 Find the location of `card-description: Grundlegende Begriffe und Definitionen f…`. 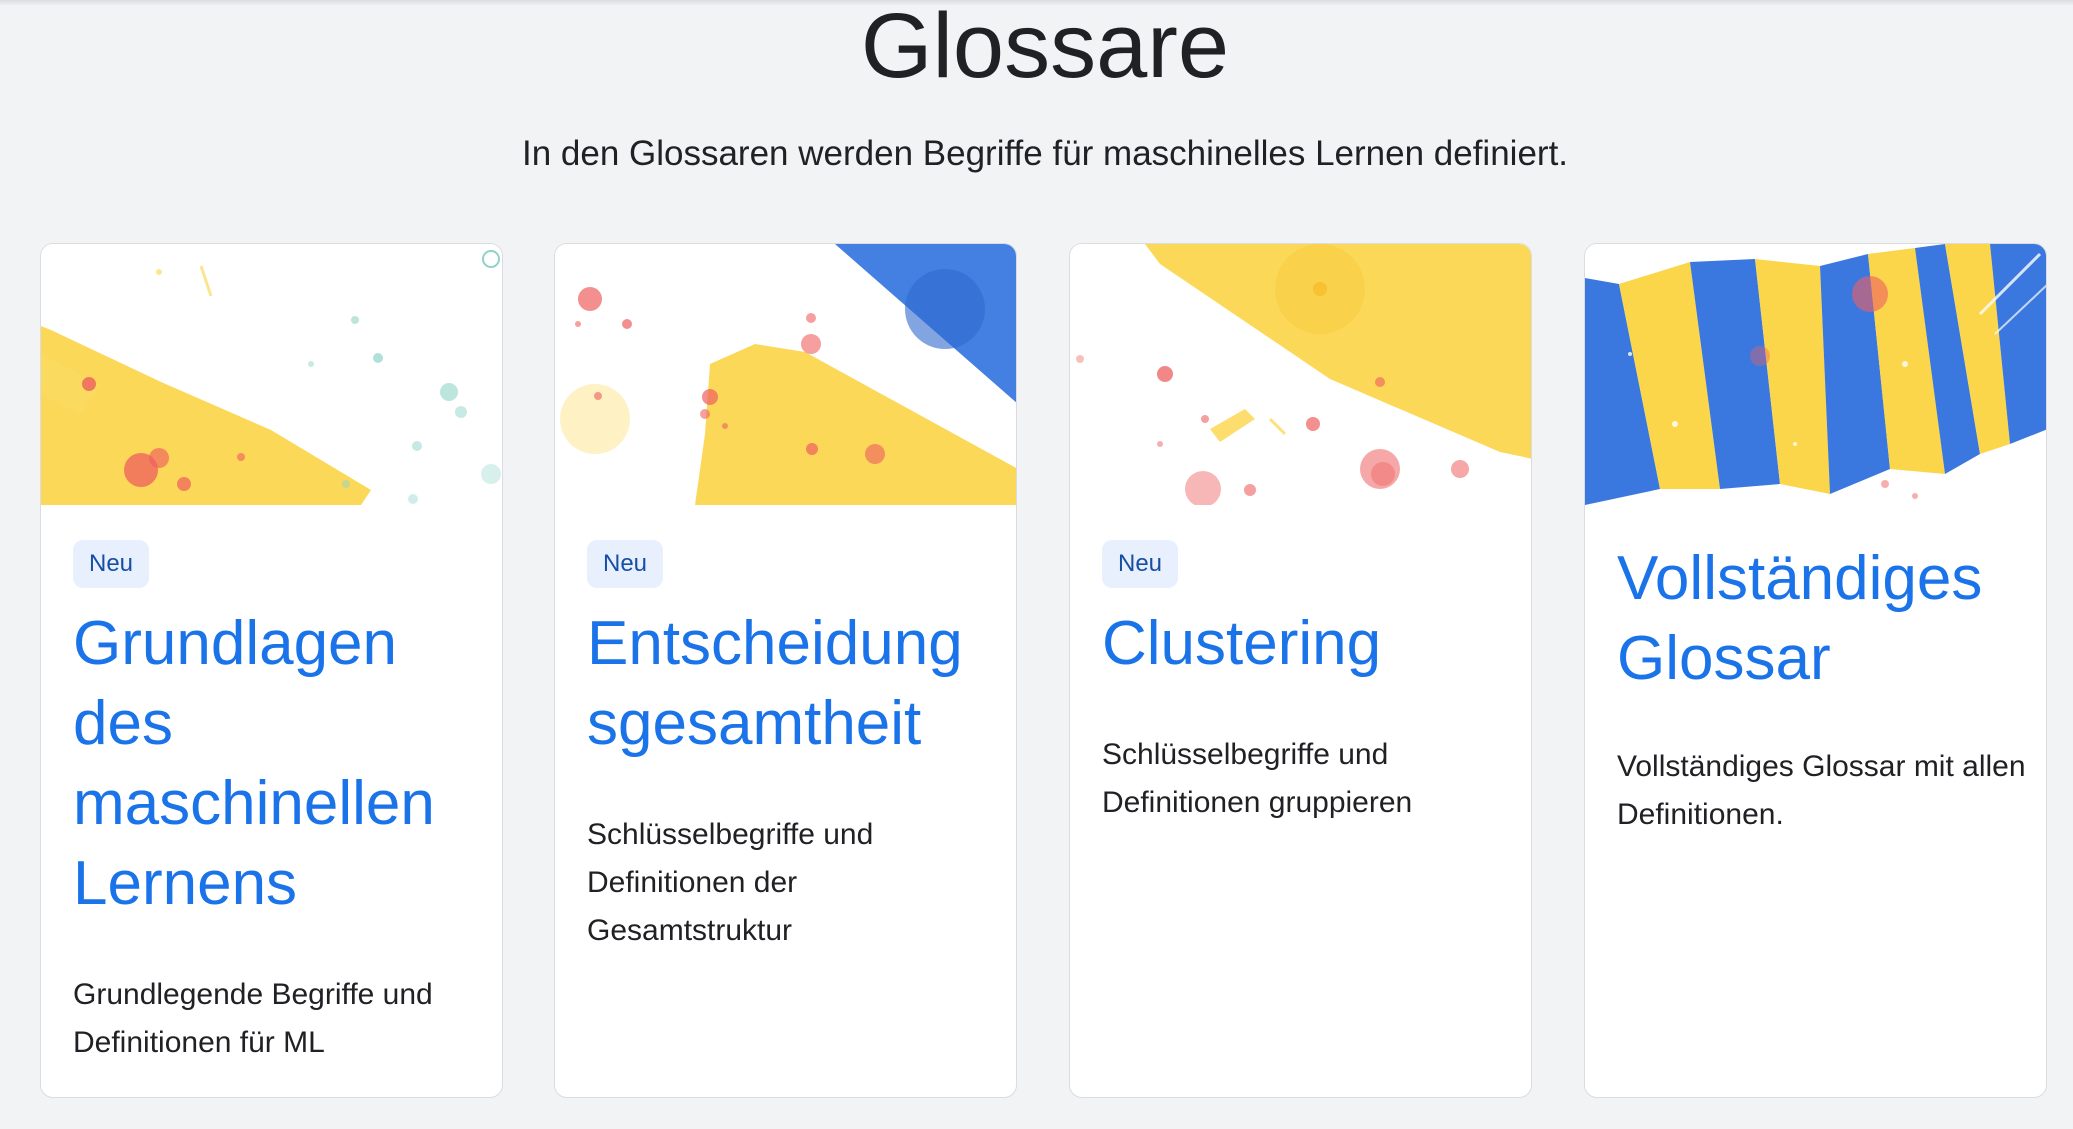

card-description: Grundlegende Begriffe und Definitionen f… is located at coordinates (253, 1018).